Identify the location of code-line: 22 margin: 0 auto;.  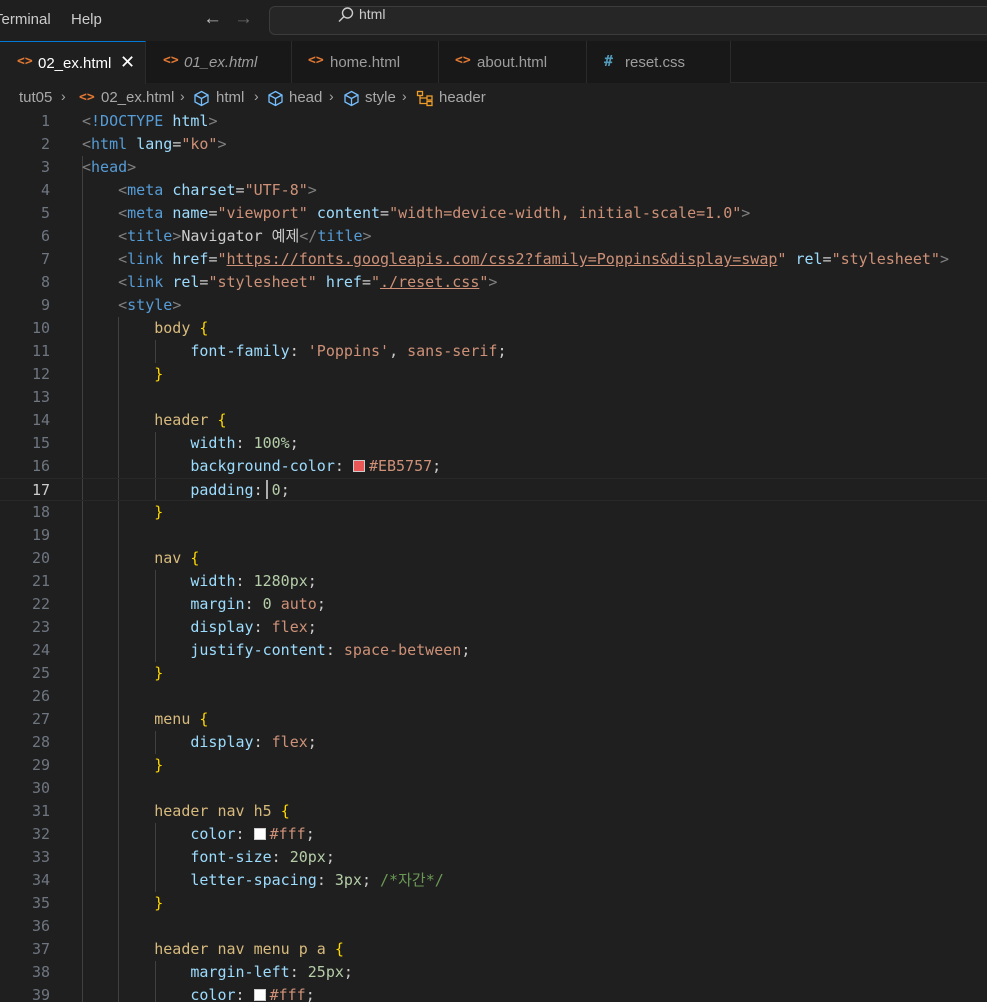
(493, 604).